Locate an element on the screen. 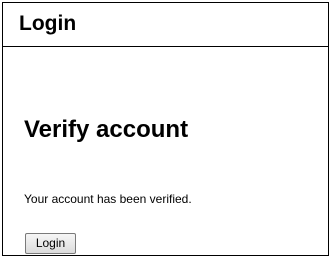 The image size is (332, 258). verification-message: Your account has been verified. is located at coordinates (108, 199).